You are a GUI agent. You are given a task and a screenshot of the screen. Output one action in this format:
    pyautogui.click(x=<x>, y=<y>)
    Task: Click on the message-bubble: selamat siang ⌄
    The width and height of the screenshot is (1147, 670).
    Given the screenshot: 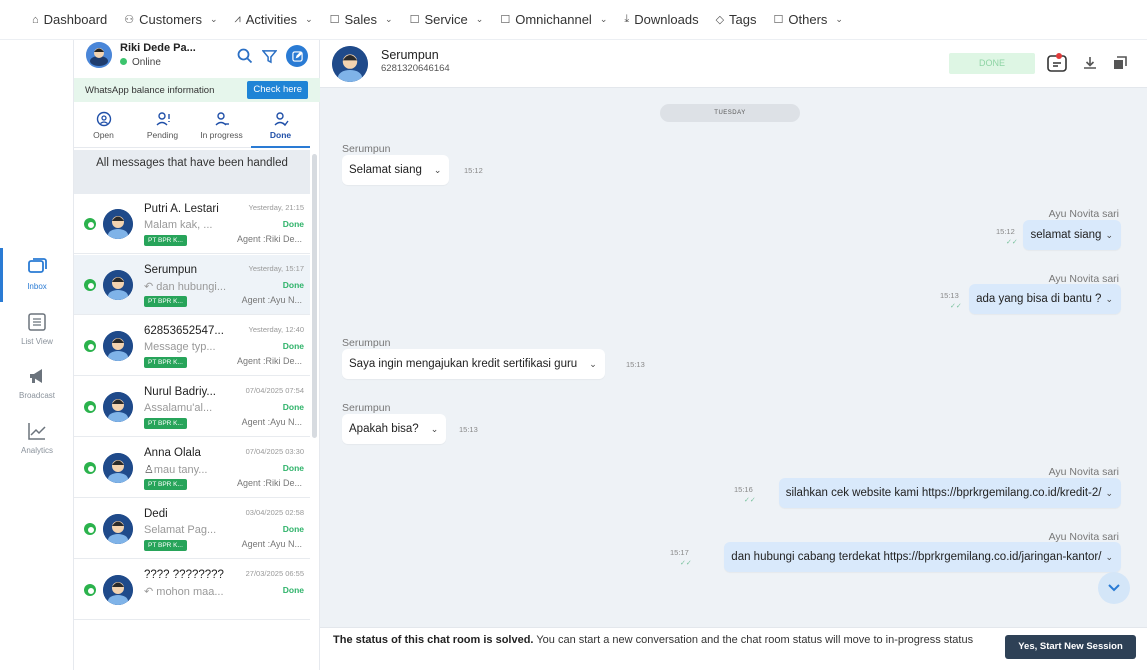 What is the action you would take?
    pyautogui.click(x=1072, y=235)
    